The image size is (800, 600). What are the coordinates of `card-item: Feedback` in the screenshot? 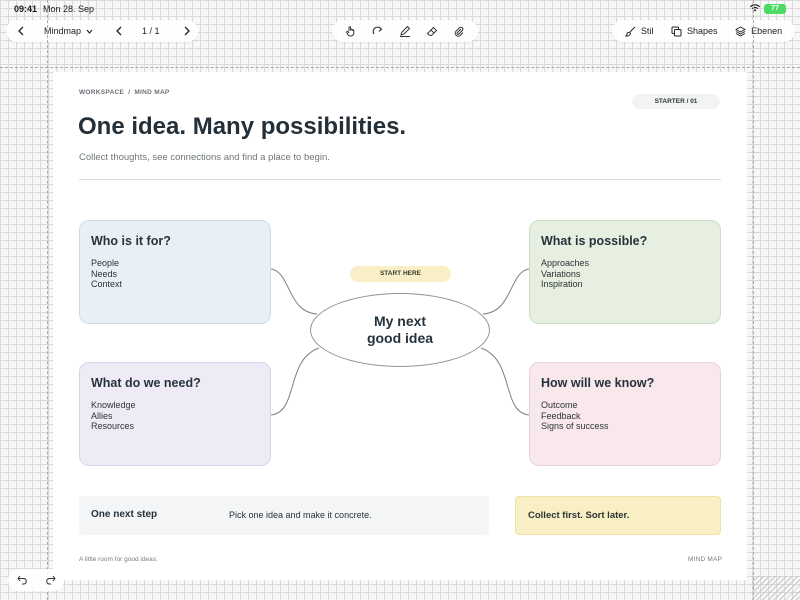 It's located at (561, 415).